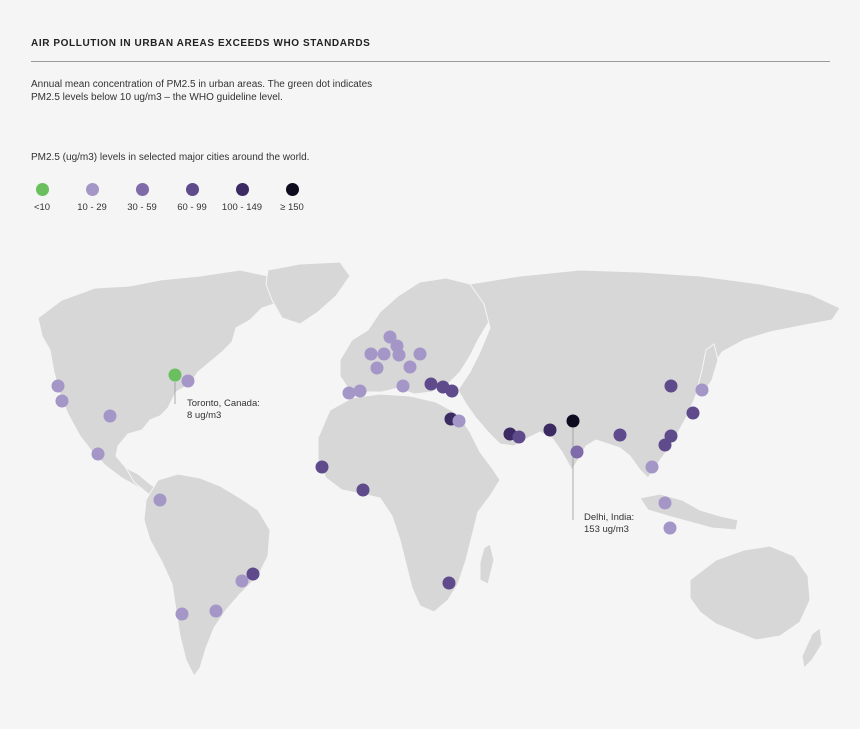 This screenshot has height=729, width=860. What do you see at coordinates (487, 564) in the screenshot?
I see `madagascar-landmass` at bounding box center [487, 564].